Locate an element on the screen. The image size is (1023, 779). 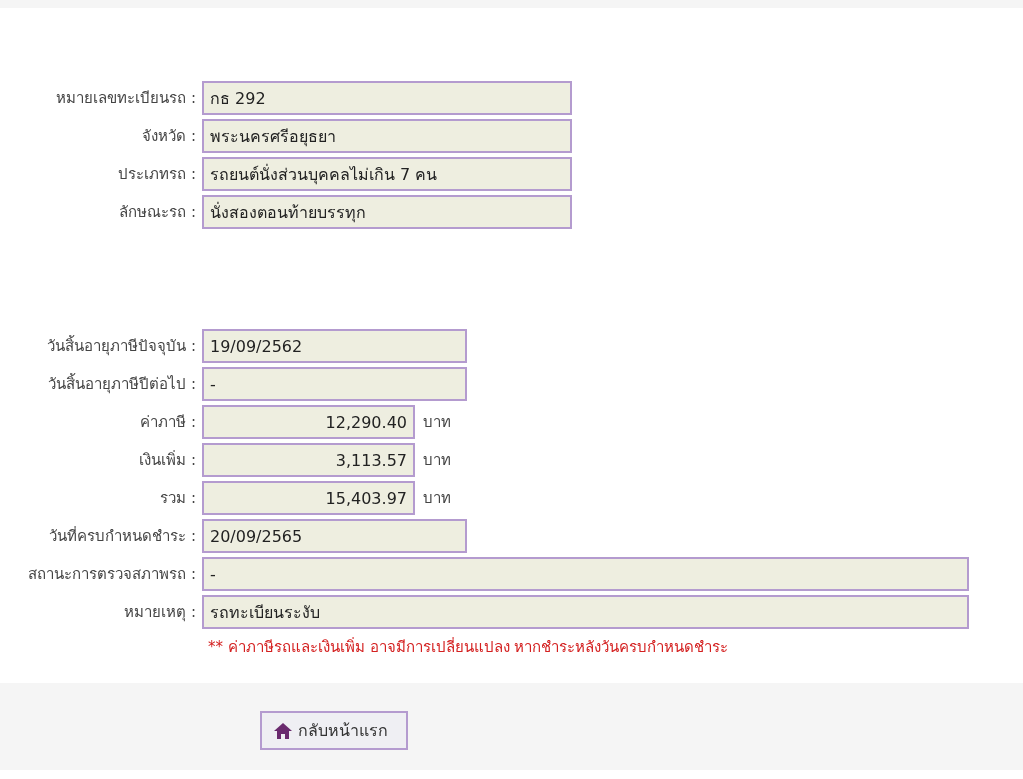
home-button: กลับหน้าแรก is located at coordinates (334, 730).